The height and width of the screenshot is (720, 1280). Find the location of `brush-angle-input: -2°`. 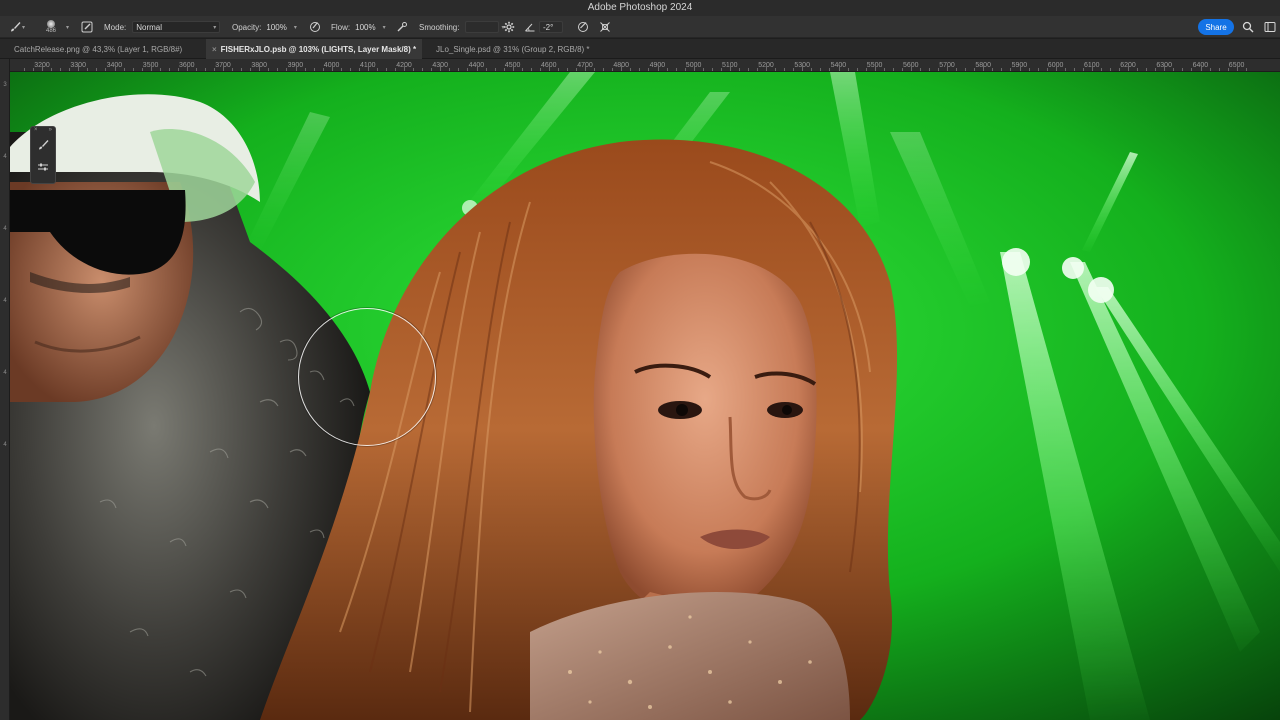

brush-angle-input: -2° is located at coordinates (551, 27).